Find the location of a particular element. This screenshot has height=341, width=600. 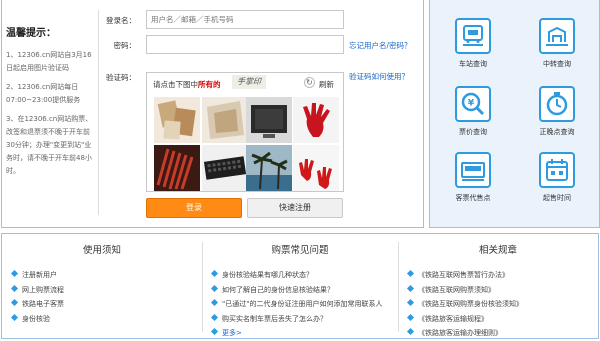

captcha-prompt-emphasis: 所有的 is located at coordinates (209, 84).